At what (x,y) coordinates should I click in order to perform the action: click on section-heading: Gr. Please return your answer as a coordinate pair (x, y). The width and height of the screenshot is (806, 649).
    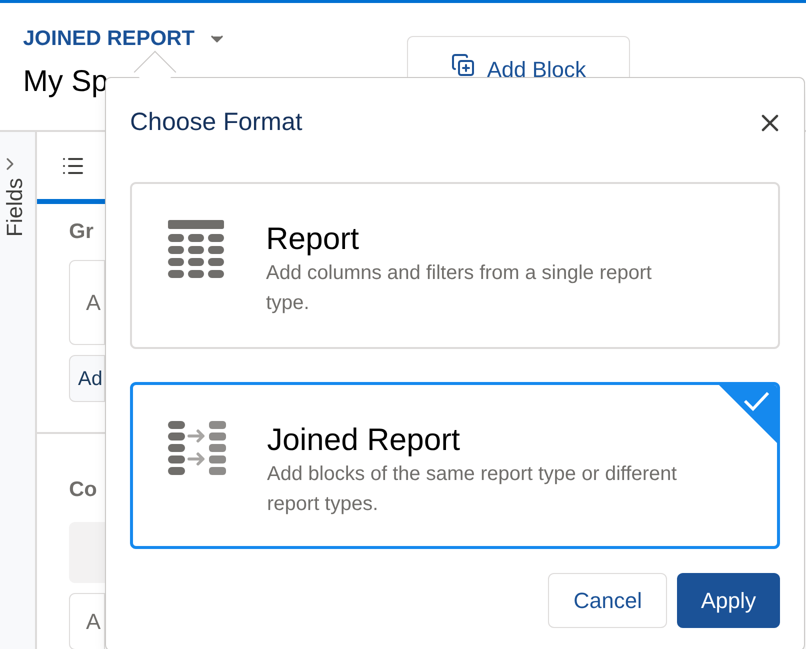
    Looking at the image, I should click on (81, 232).